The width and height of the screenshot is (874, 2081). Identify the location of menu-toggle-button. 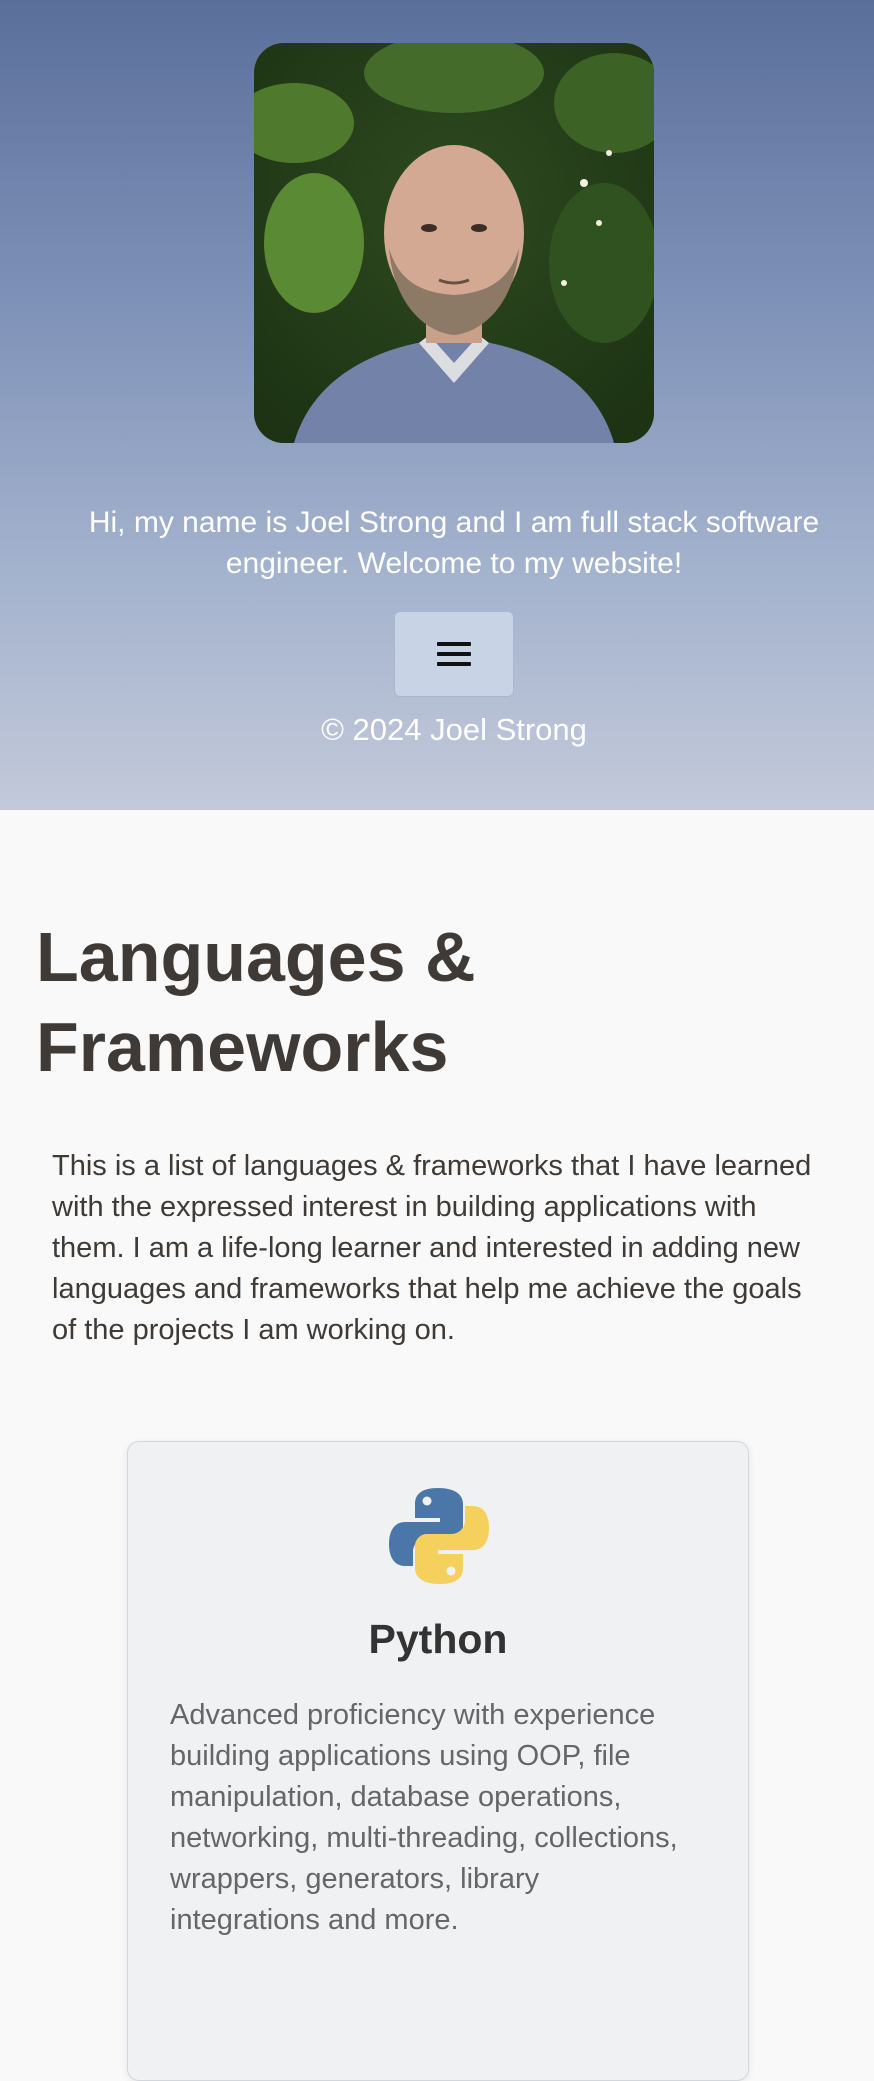
(454, 654).